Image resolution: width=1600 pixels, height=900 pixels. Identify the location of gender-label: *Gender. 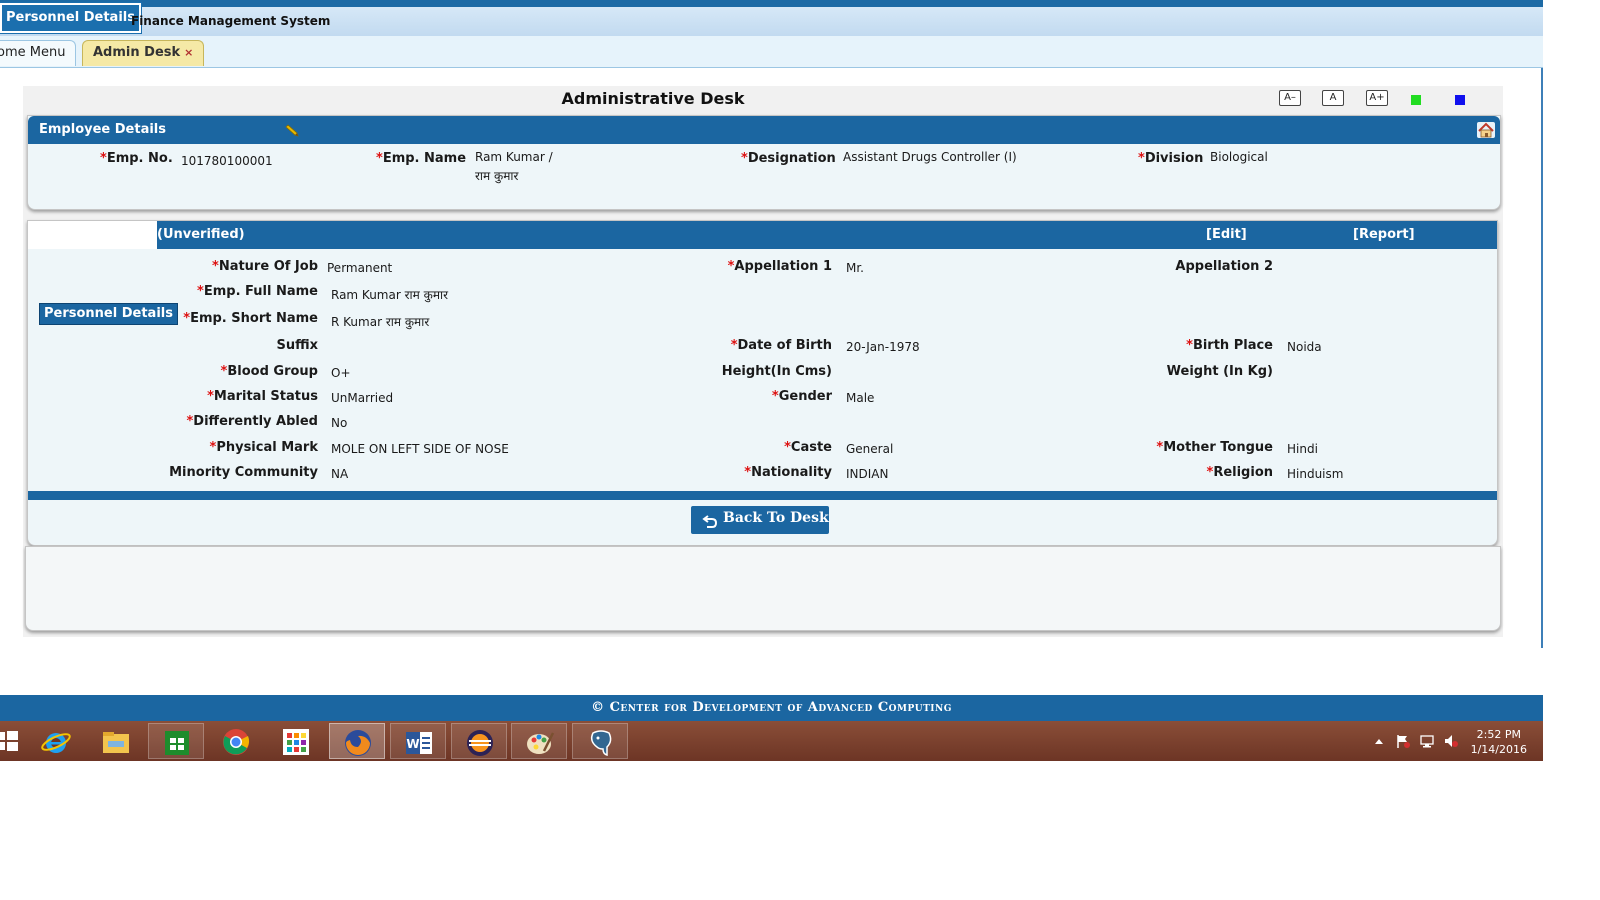
(801, 396).